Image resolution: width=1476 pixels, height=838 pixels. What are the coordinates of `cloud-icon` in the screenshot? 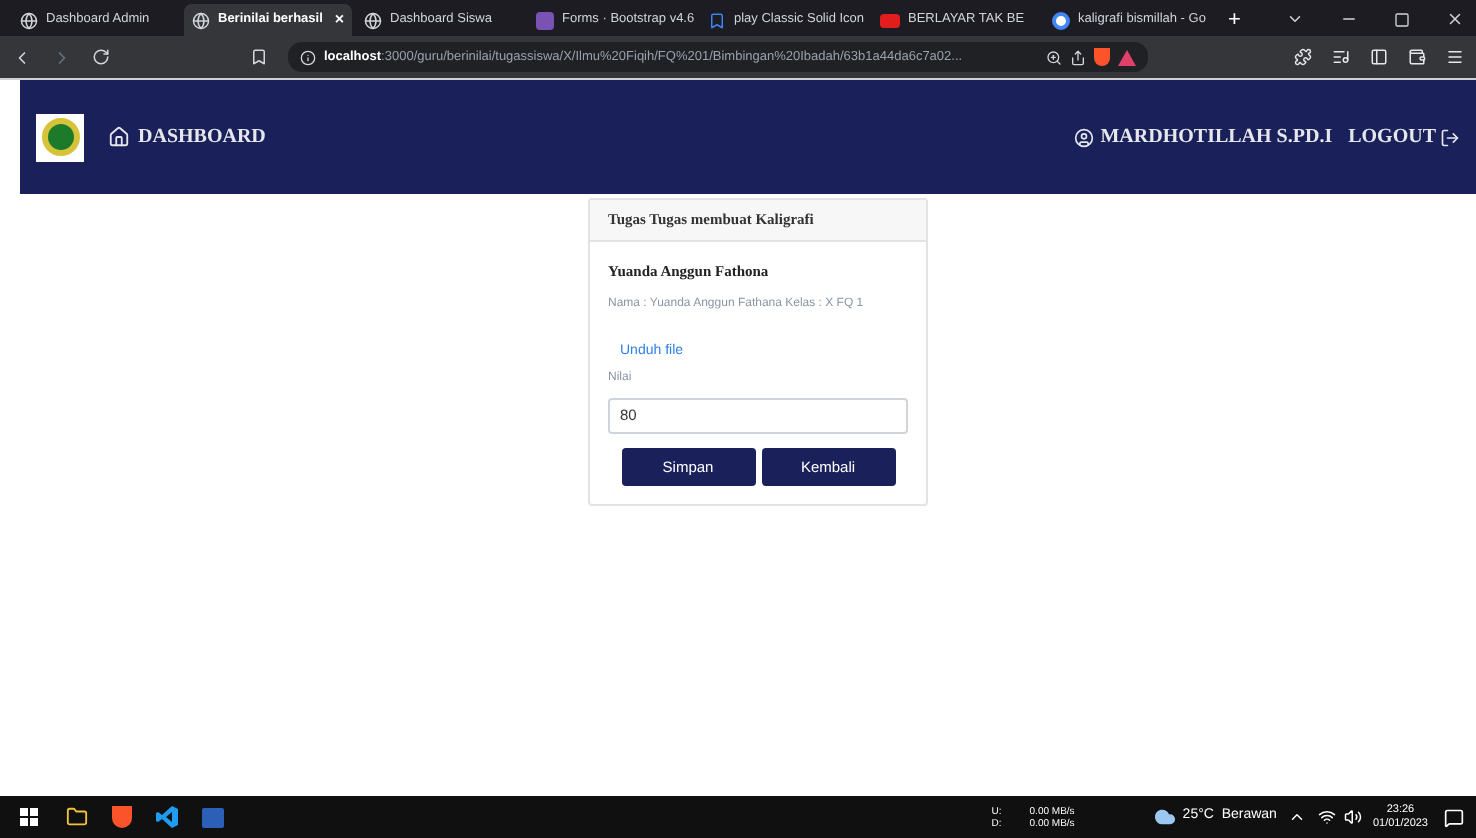 It's located at (1165, 817).